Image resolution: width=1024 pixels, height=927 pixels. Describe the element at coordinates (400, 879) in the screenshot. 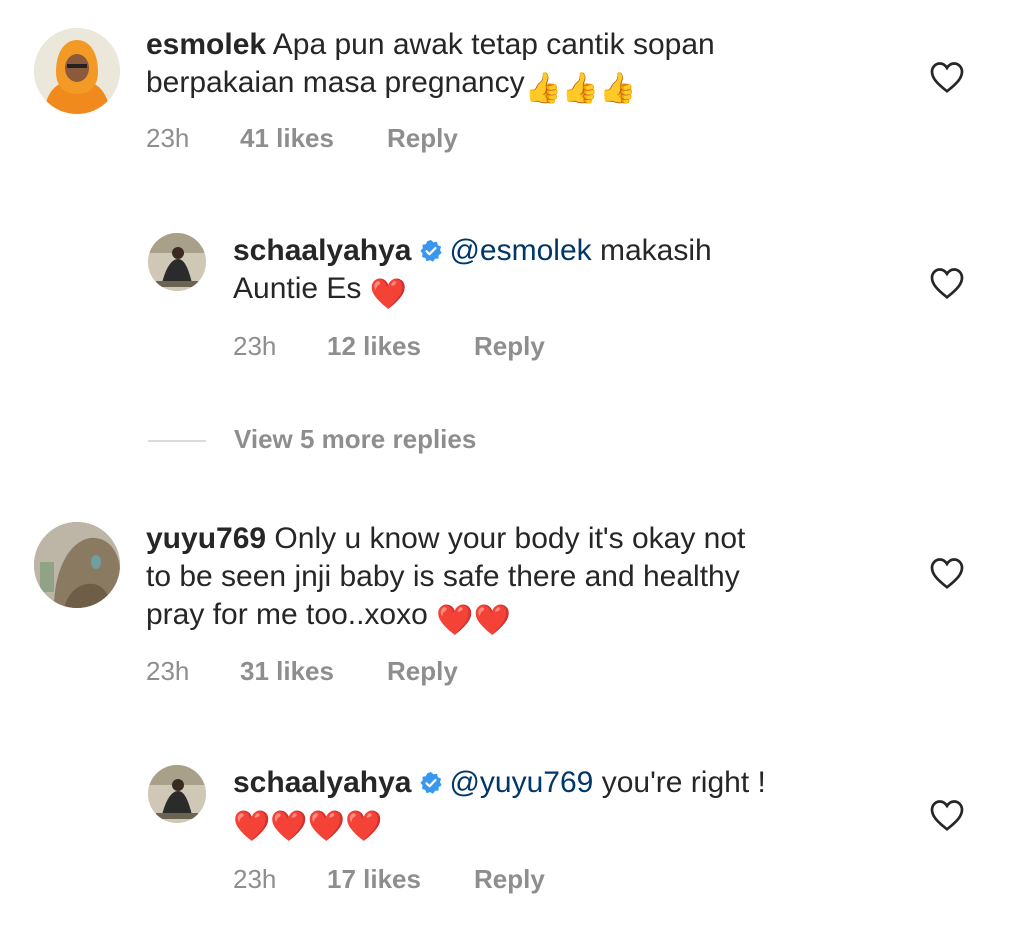

I see `reply-likes: 17 likes` at that location.